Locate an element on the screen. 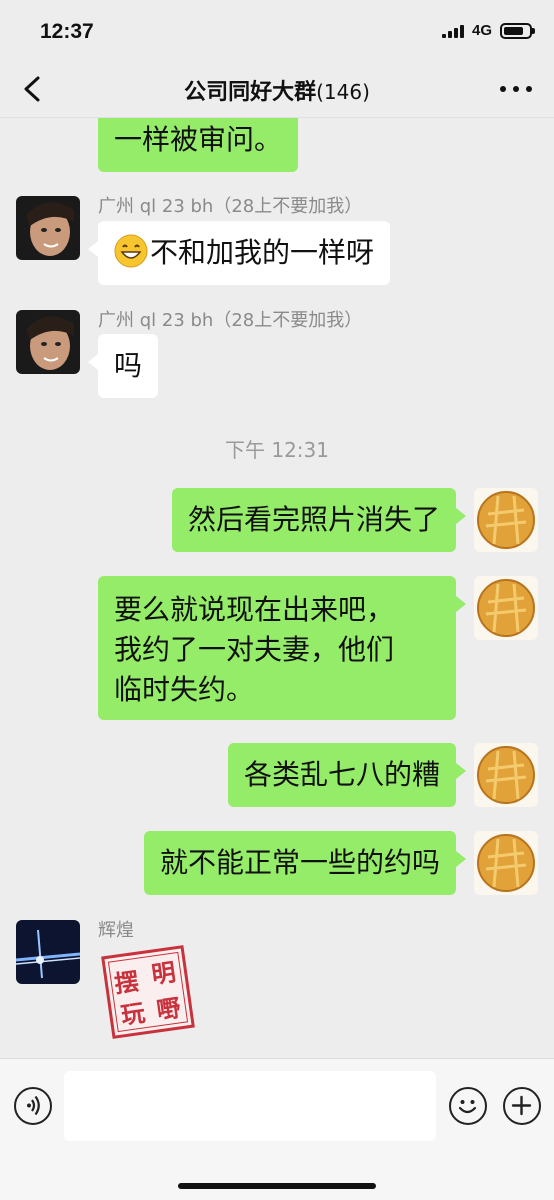  voice-button is located at coordinates (33, 1106).